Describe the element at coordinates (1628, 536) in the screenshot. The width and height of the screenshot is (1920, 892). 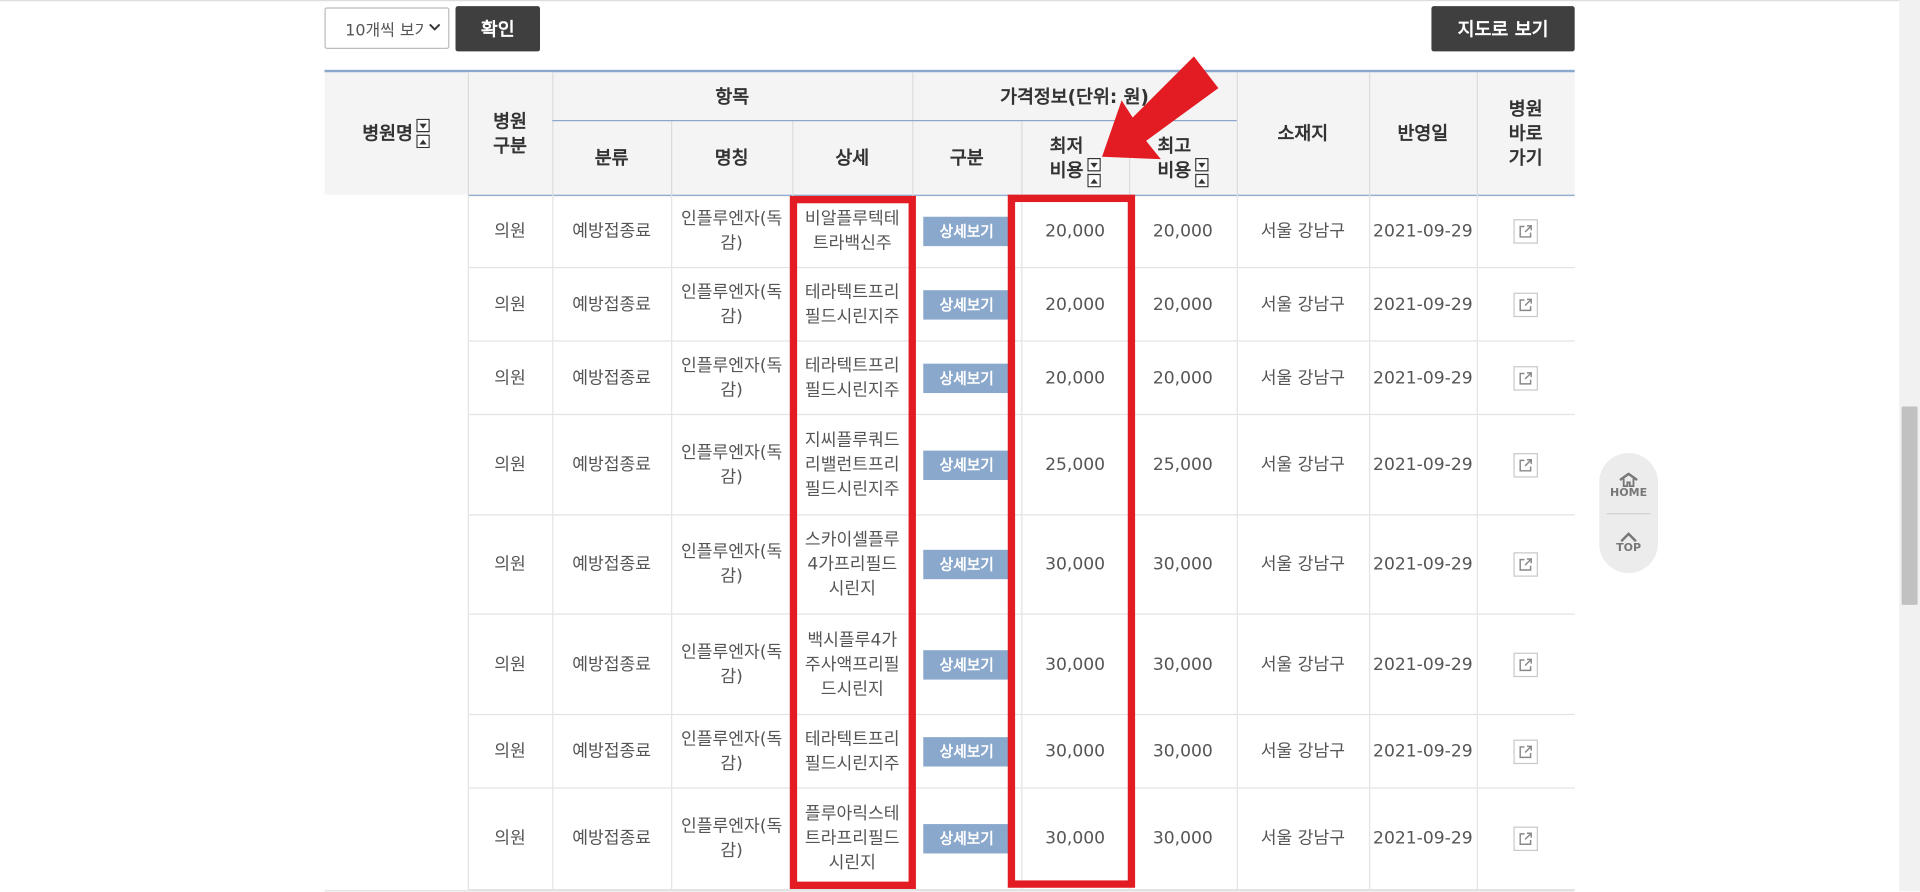
I see `chevron-up-icon` at that location.